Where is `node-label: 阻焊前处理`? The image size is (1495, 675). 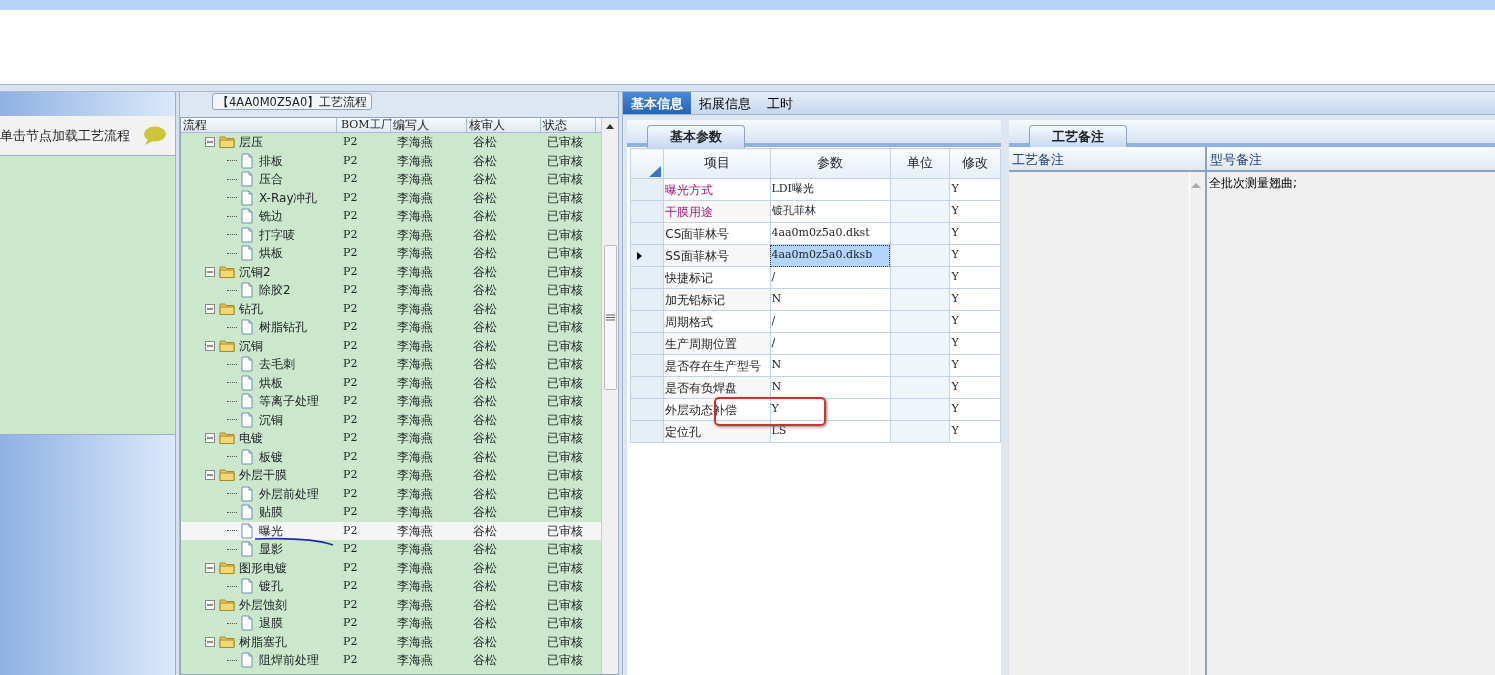
node-label: 阻焊前处理 is located at coordinates (289, 661).